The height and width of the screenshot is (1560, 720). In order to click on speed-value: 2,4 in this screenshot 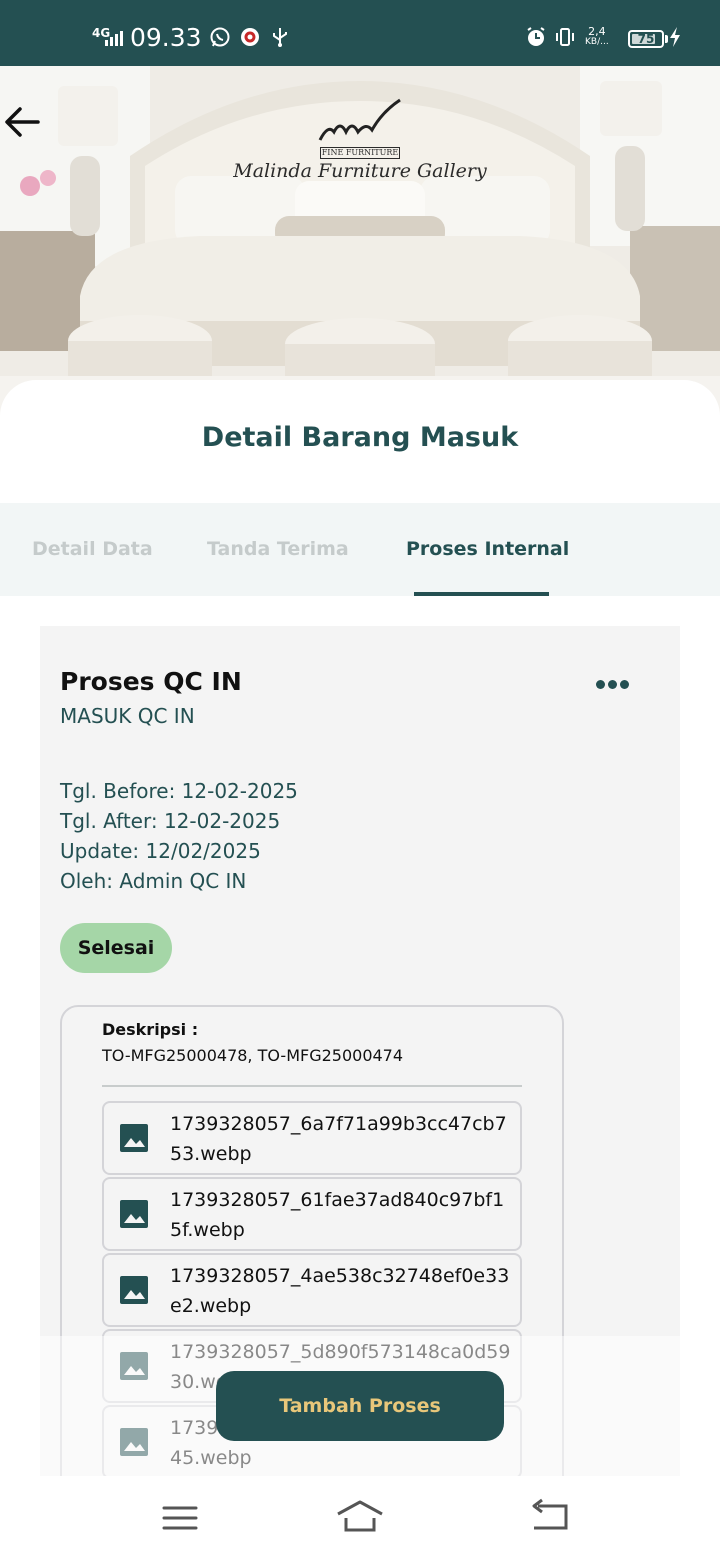, I will do `click(597, 31)`.